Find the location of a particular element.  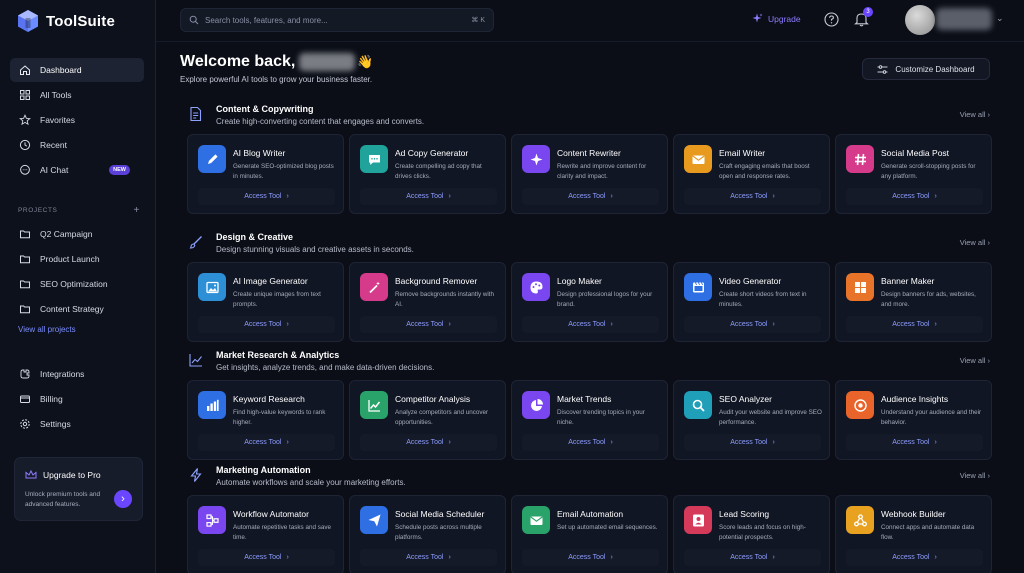

tool-desc: Find high-value keywords to rank higher. is located at coordinates (279, 417).